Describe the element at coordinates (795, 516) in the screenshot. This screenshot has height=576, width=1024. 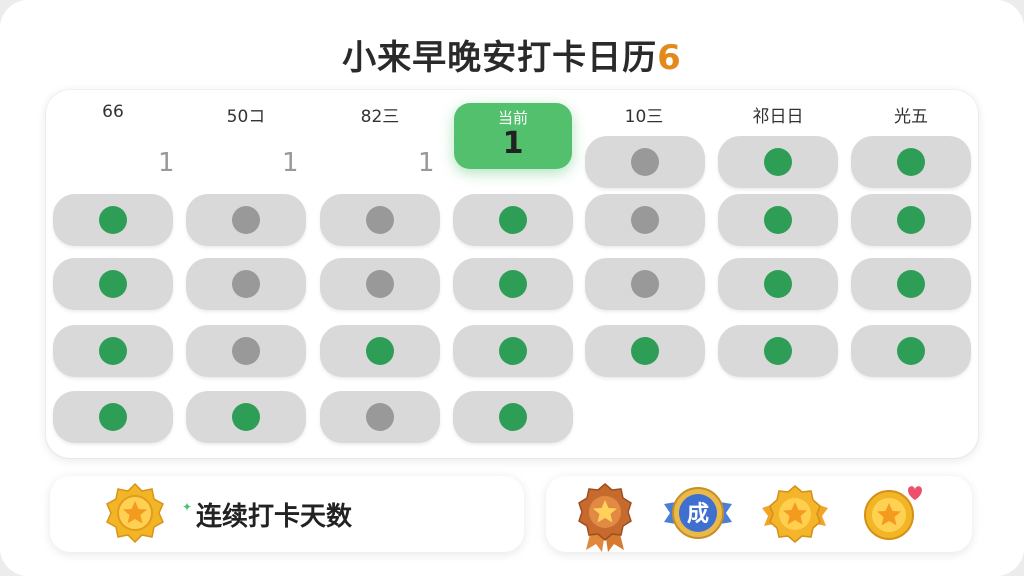
I see `gold-star-badge-icon` at that location.